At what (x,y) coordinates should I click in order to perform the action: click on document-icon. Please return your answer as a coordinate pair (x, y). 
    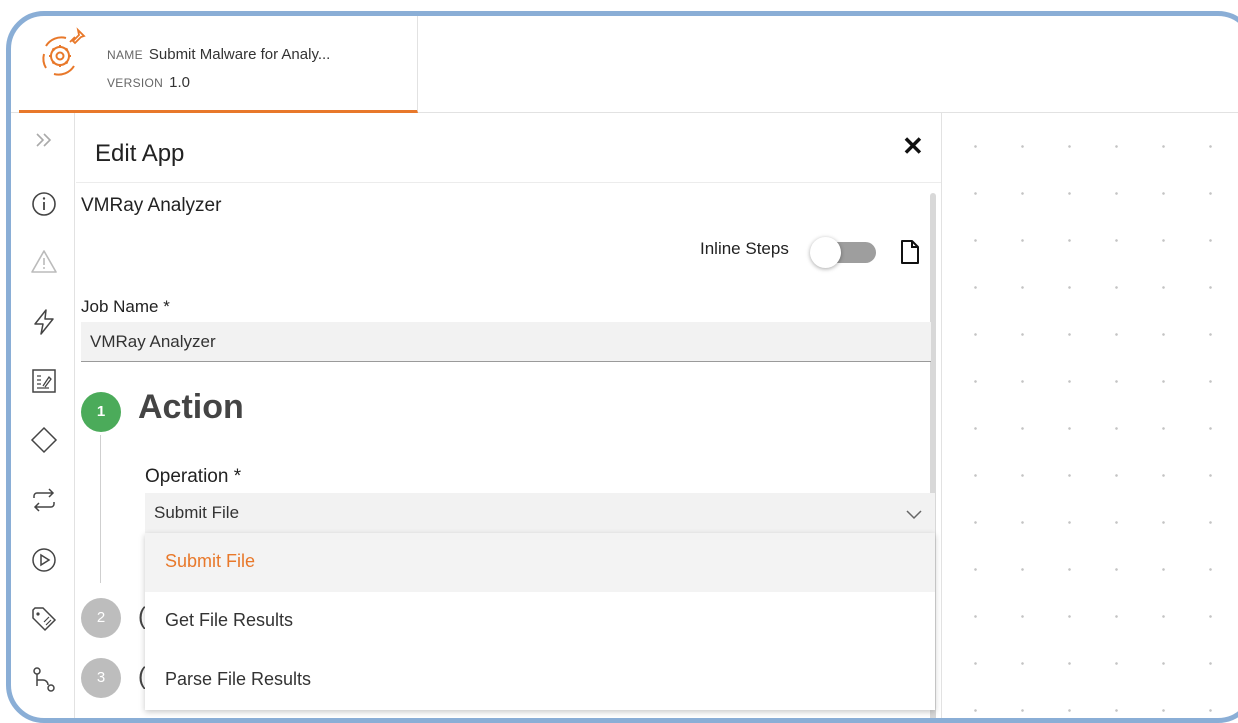
    Looking at the image, I should click on (910, 252).